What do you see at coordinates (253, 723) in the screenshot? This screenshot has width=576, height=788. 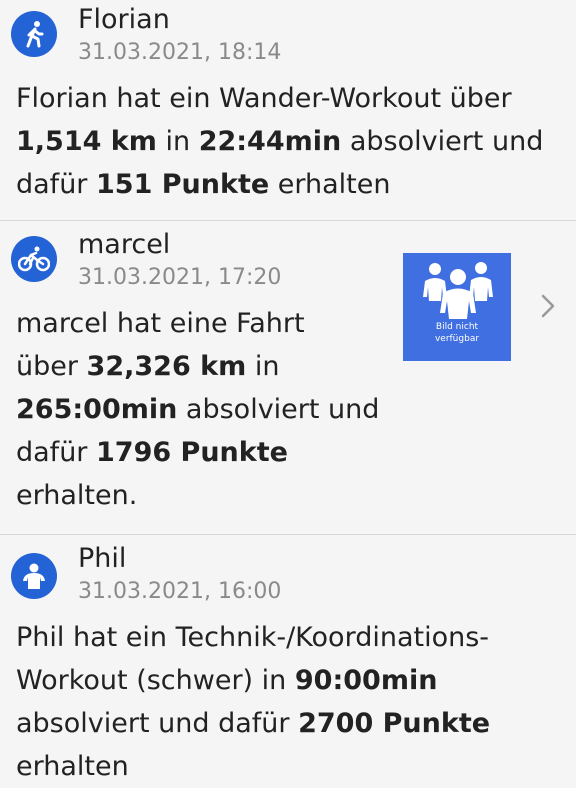 I see `description-line: absolviert und dafür 2700 Punkte` at bounding box center [253, 723].